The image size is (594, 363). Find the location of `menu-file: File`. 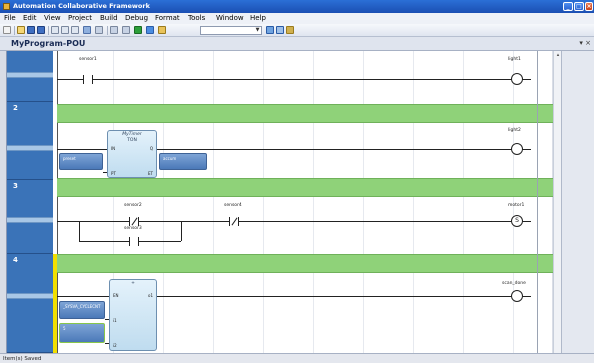

menu-file: File is located at coordinates (10, 18).